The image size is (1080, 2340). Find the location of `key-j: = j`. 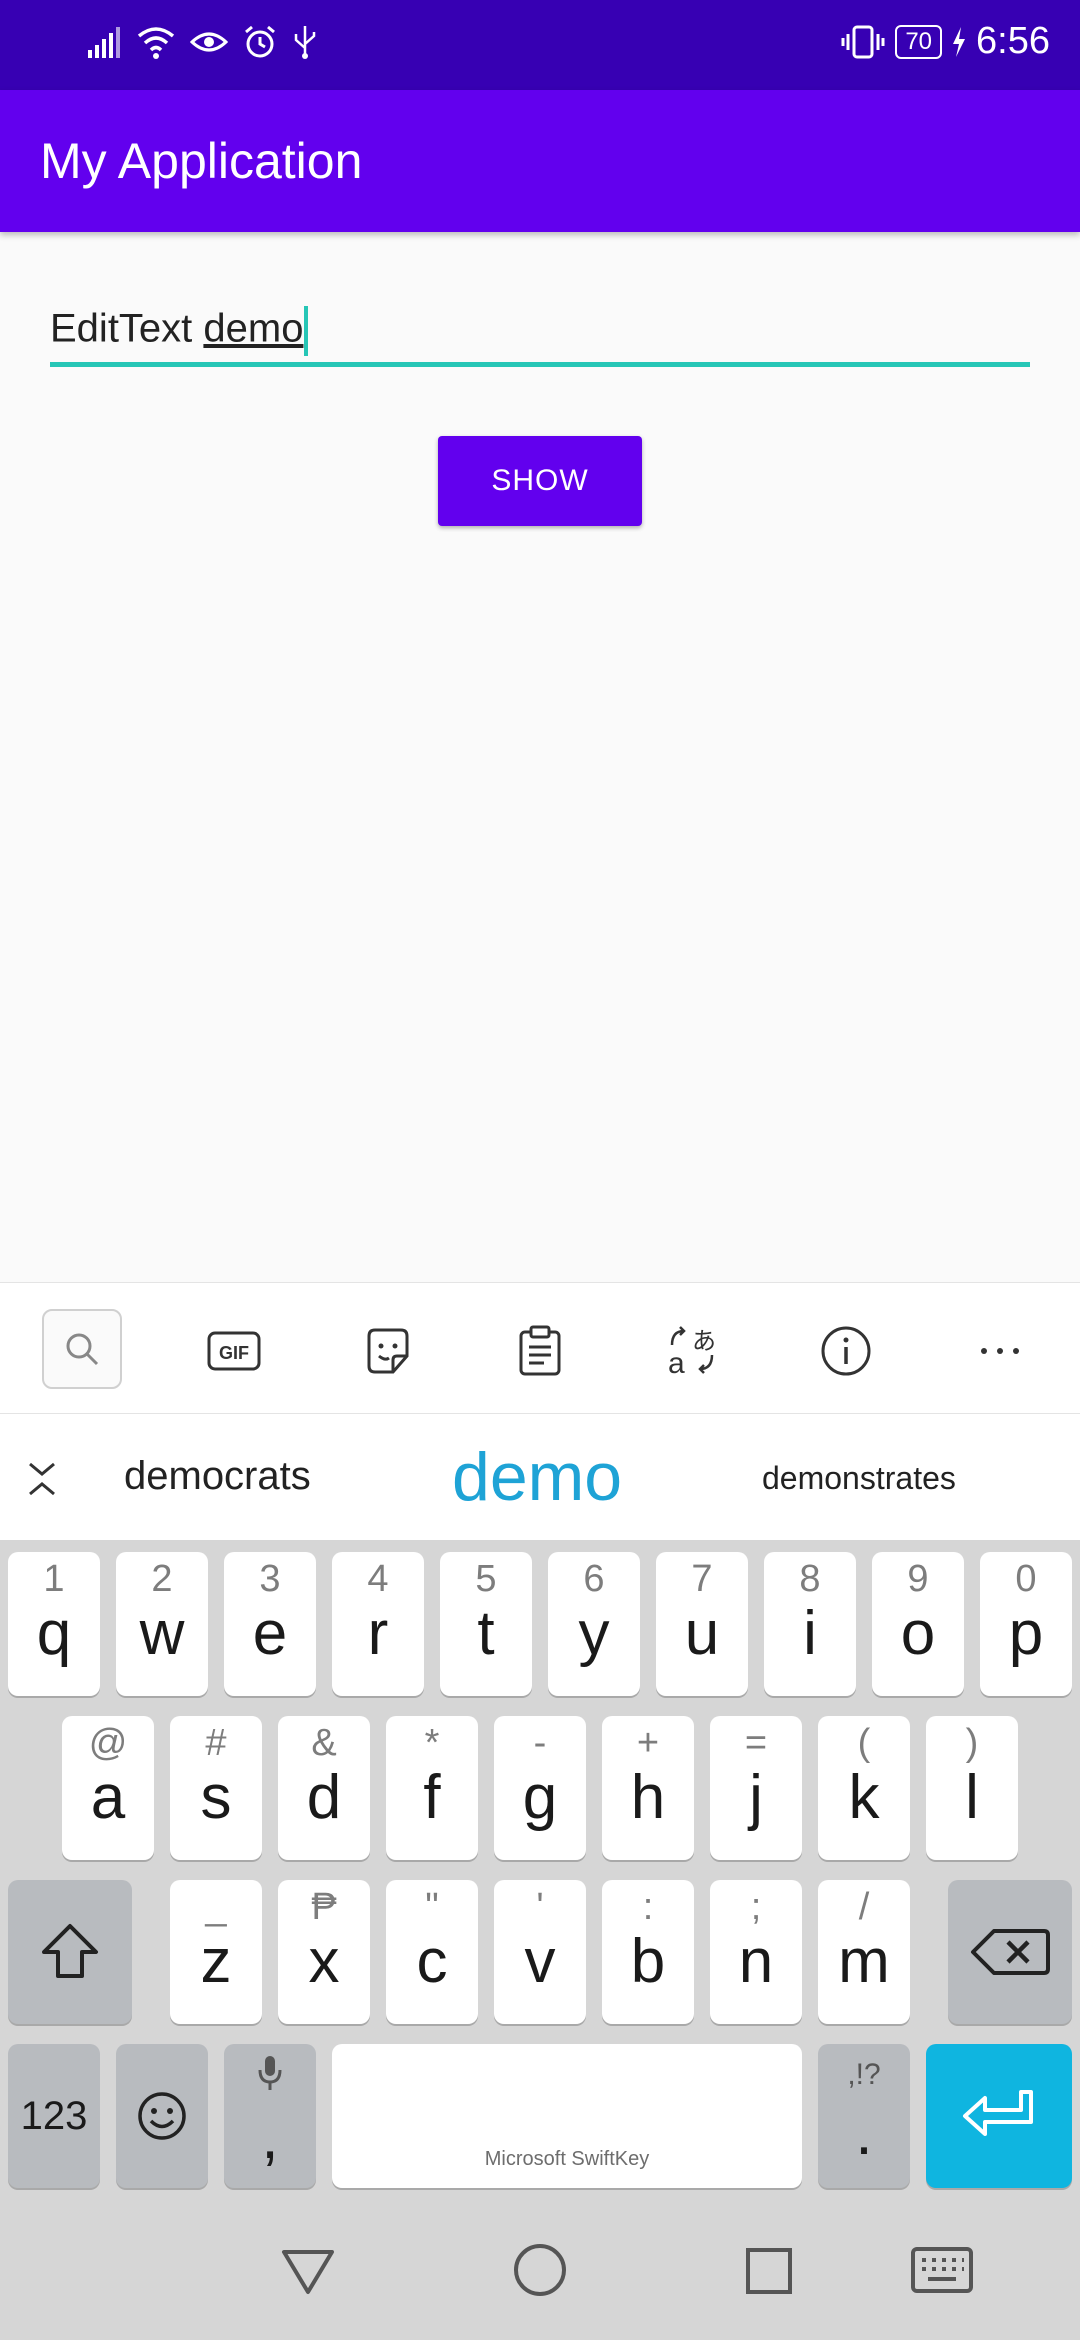

key-j: = j is located at coordinates (756, 1788).